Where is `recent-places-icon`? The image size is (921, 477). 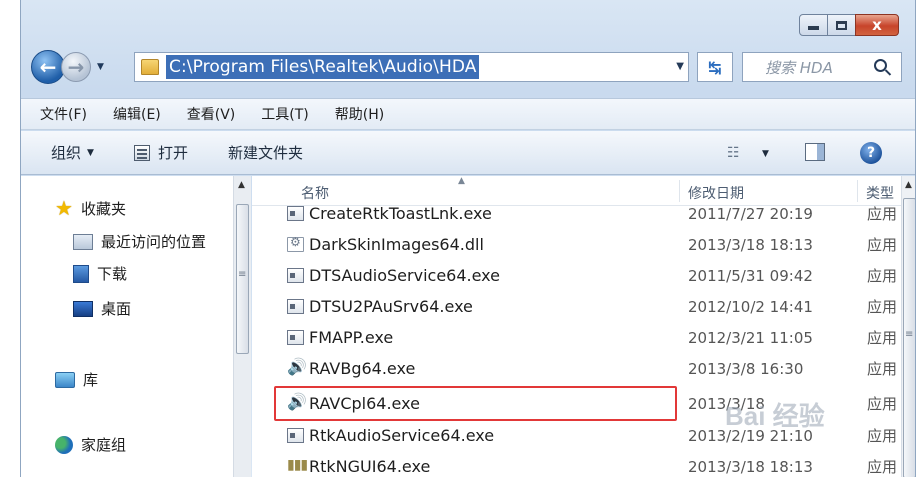 recent-places-icon is located at coordinates (83, 241).